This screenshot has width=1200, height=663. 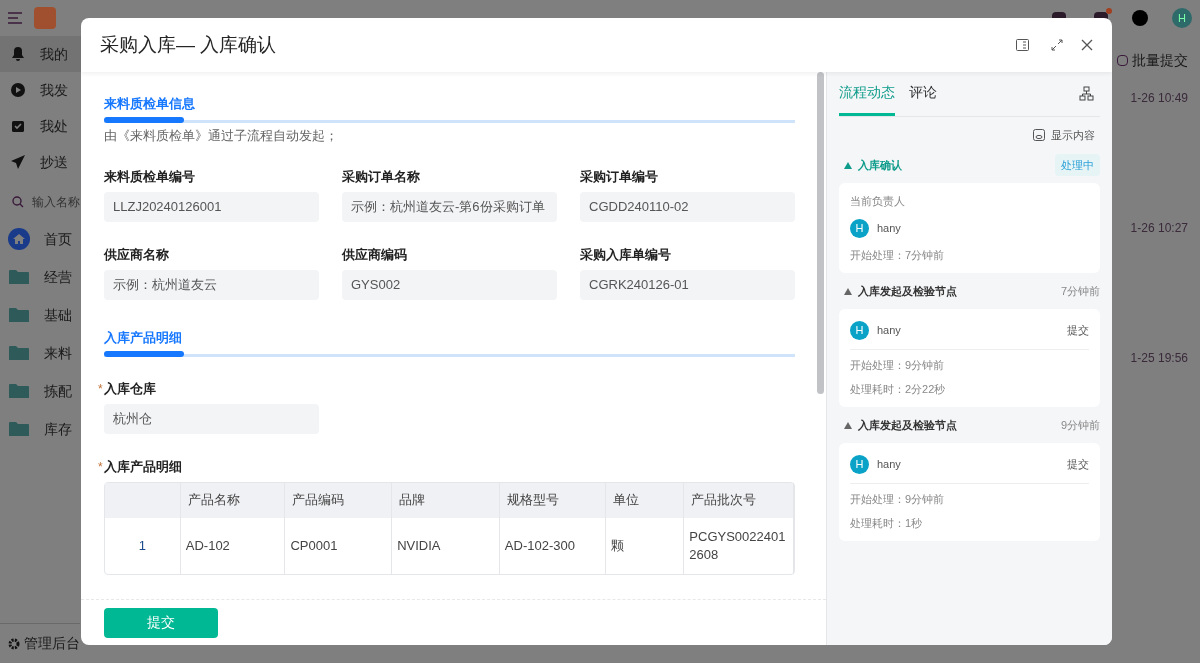 I want to click on table-cell: CP0001, so click(x=339, y=545).